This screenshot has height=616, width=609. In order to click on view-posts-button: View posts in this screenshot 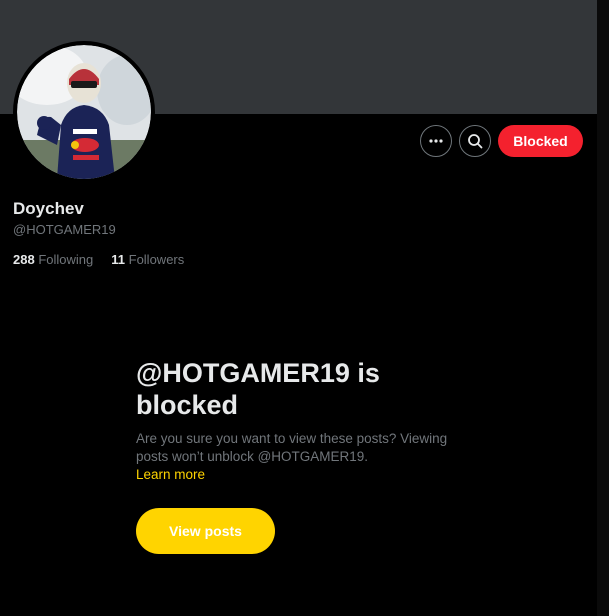, I will do `click(205, 531)`.